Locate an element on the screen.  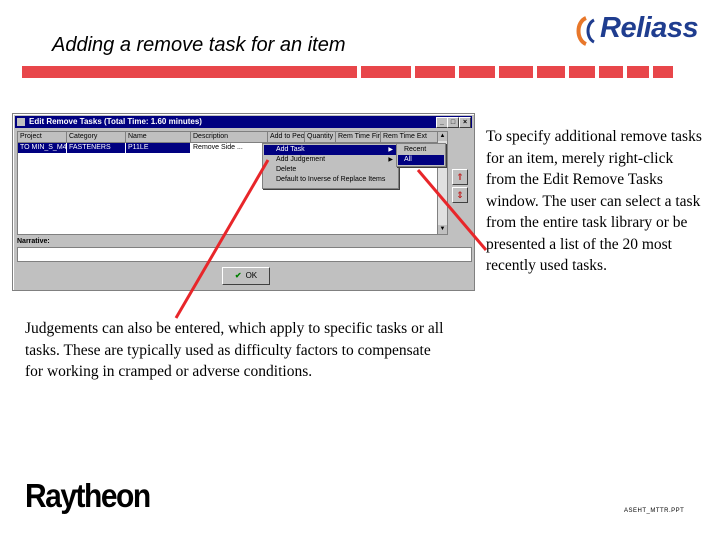
menu-item-delete: Delete is located at coordinates (330, 170).